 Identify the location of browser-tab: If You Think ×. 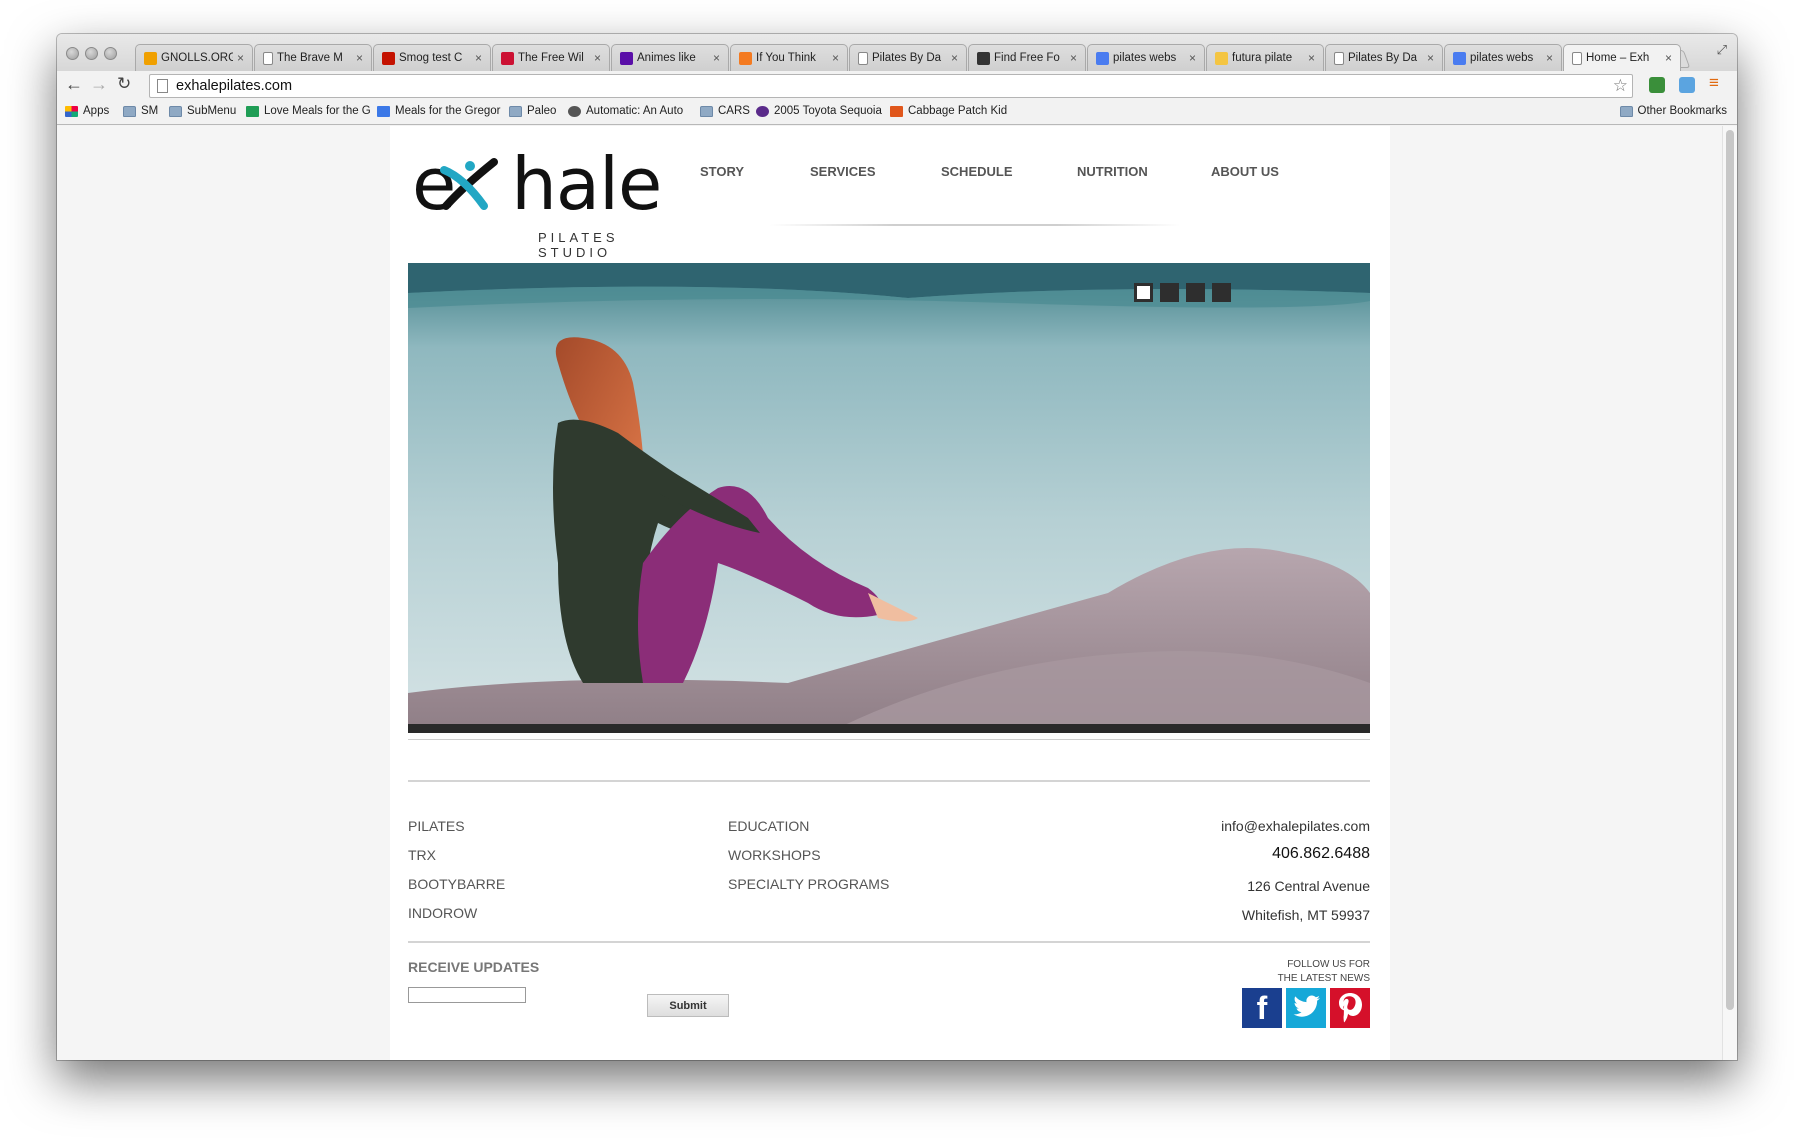
(789, 57).